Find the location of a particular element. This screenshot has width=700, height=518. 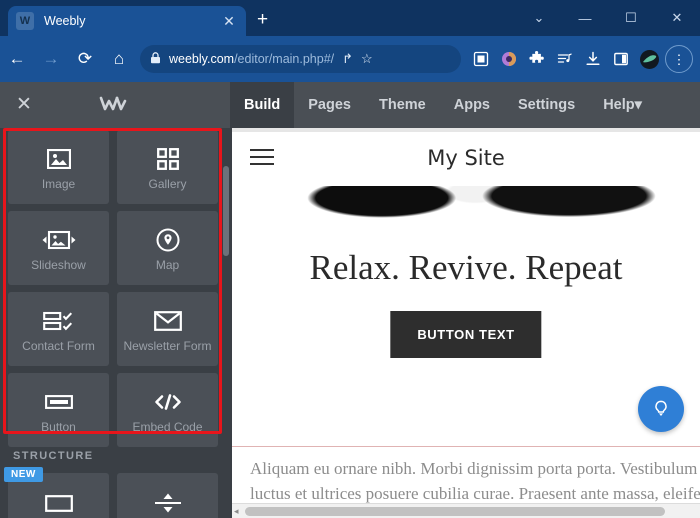

profile-avatar-icon is located at coordinates (649, 59).